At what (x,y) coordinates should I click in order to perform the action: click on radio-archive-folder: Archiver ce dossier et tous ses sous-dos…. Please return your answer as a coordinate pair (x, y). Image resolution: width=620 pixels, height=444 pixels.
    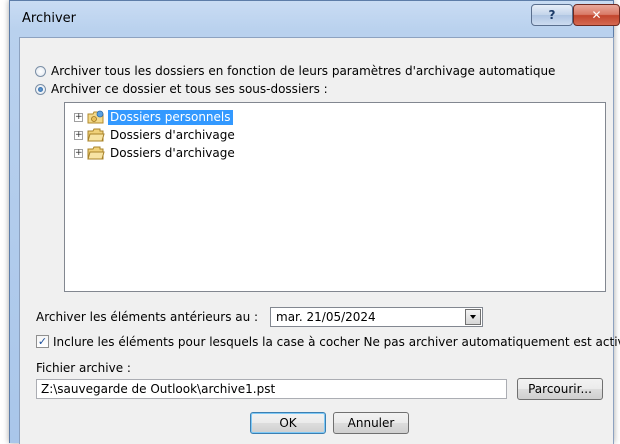
    Looking at the image, I should click on (181, 89).